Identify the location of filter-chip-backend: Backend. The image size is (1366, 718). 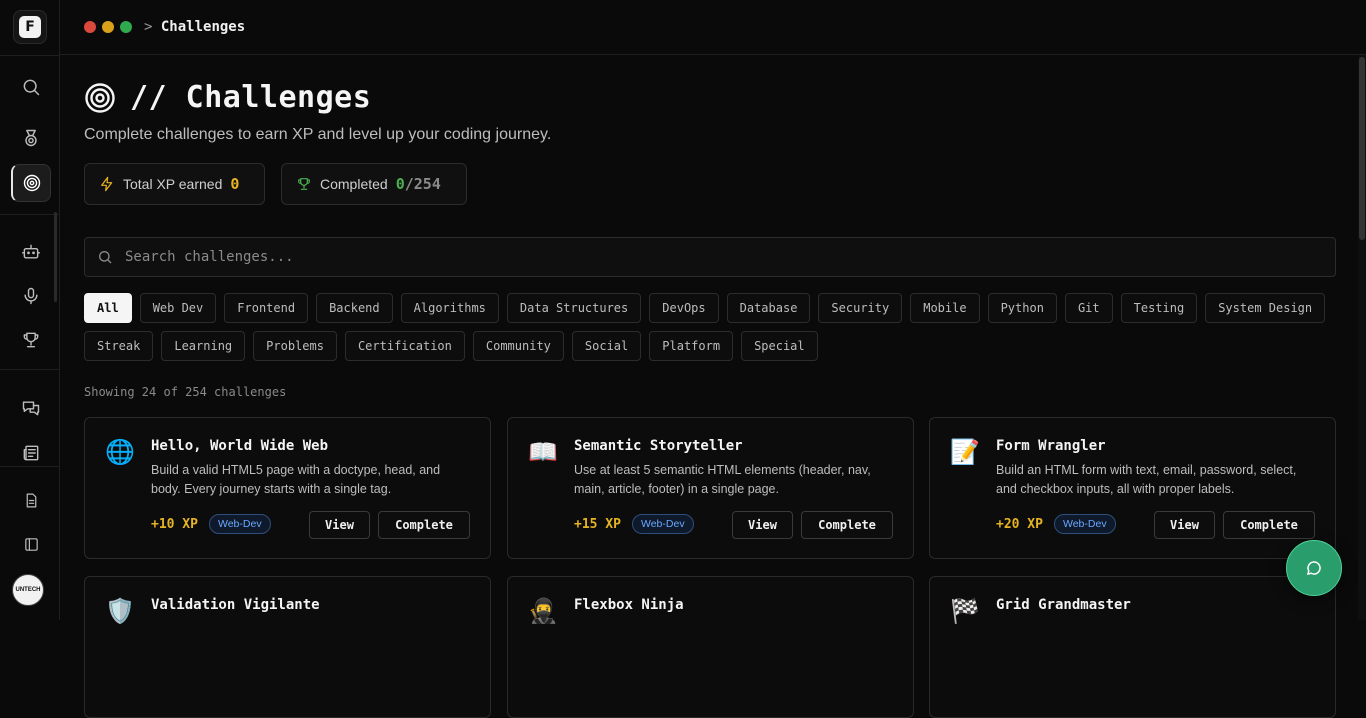
(354, 308).